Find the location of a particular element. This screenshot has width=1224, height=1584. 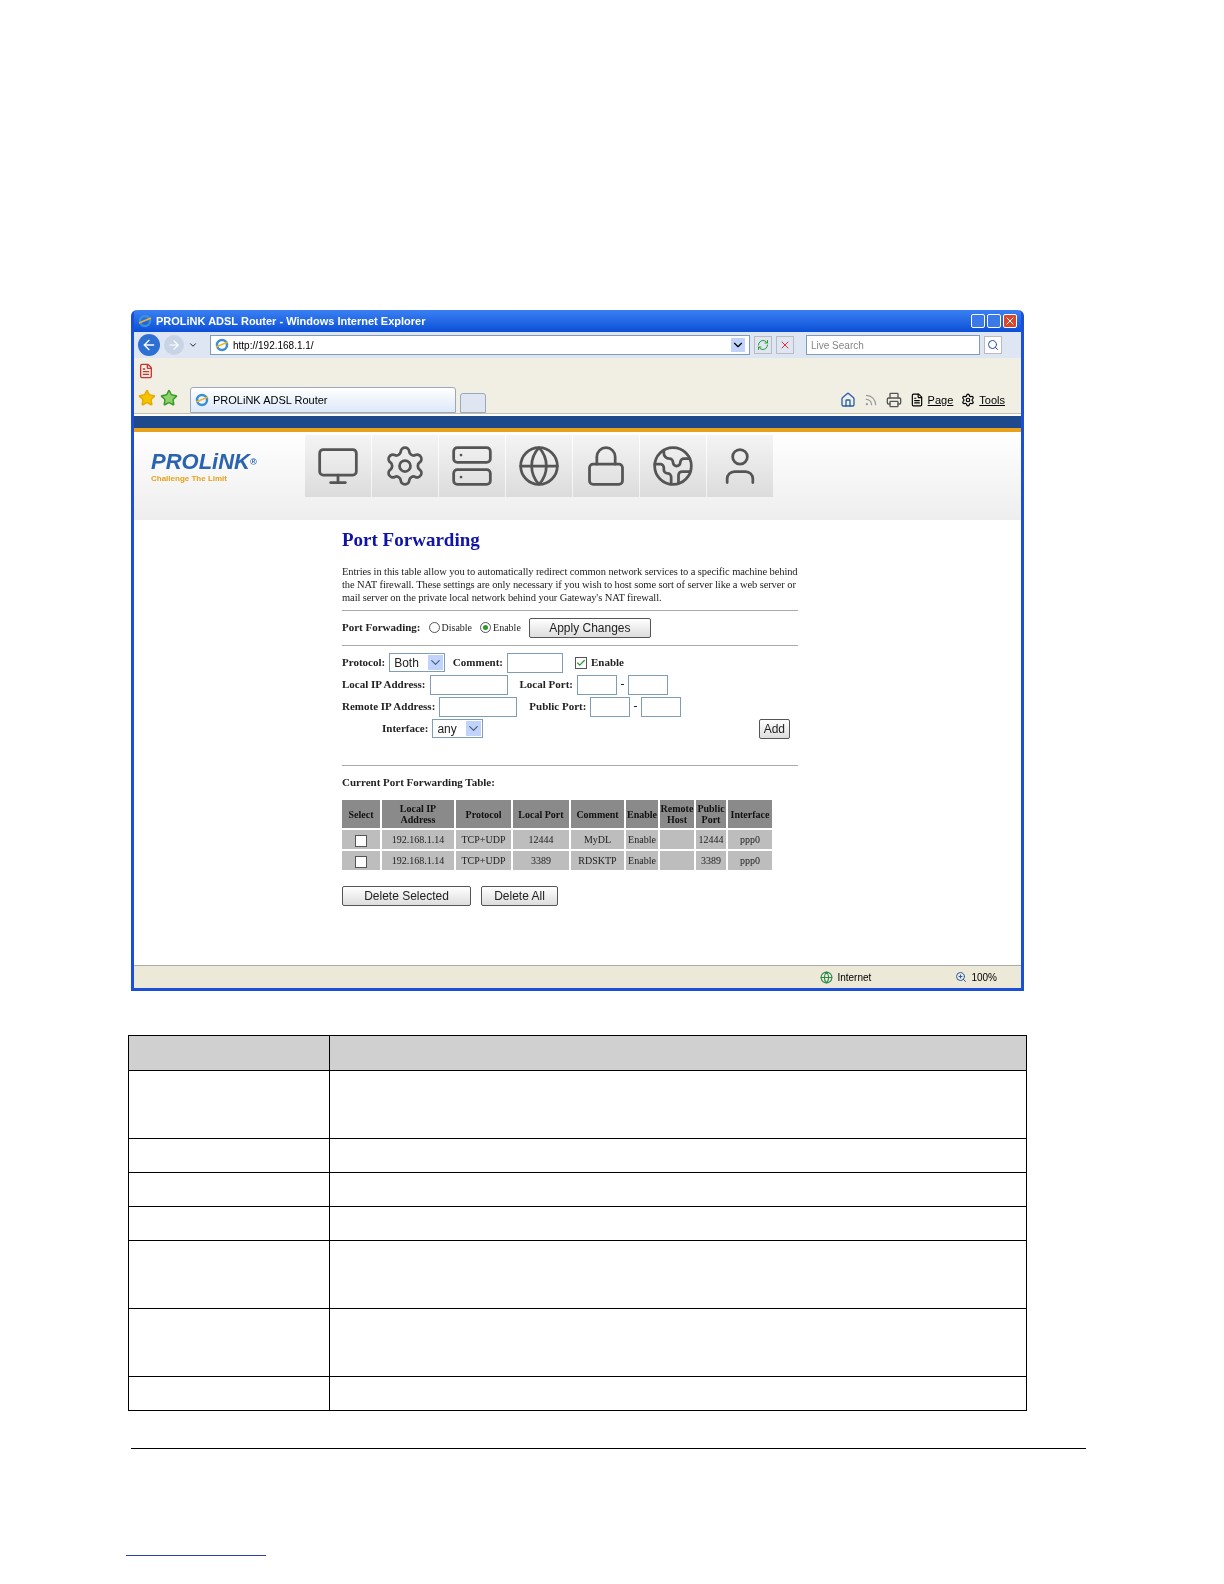

server-icon is located at coordinates (472, 466).